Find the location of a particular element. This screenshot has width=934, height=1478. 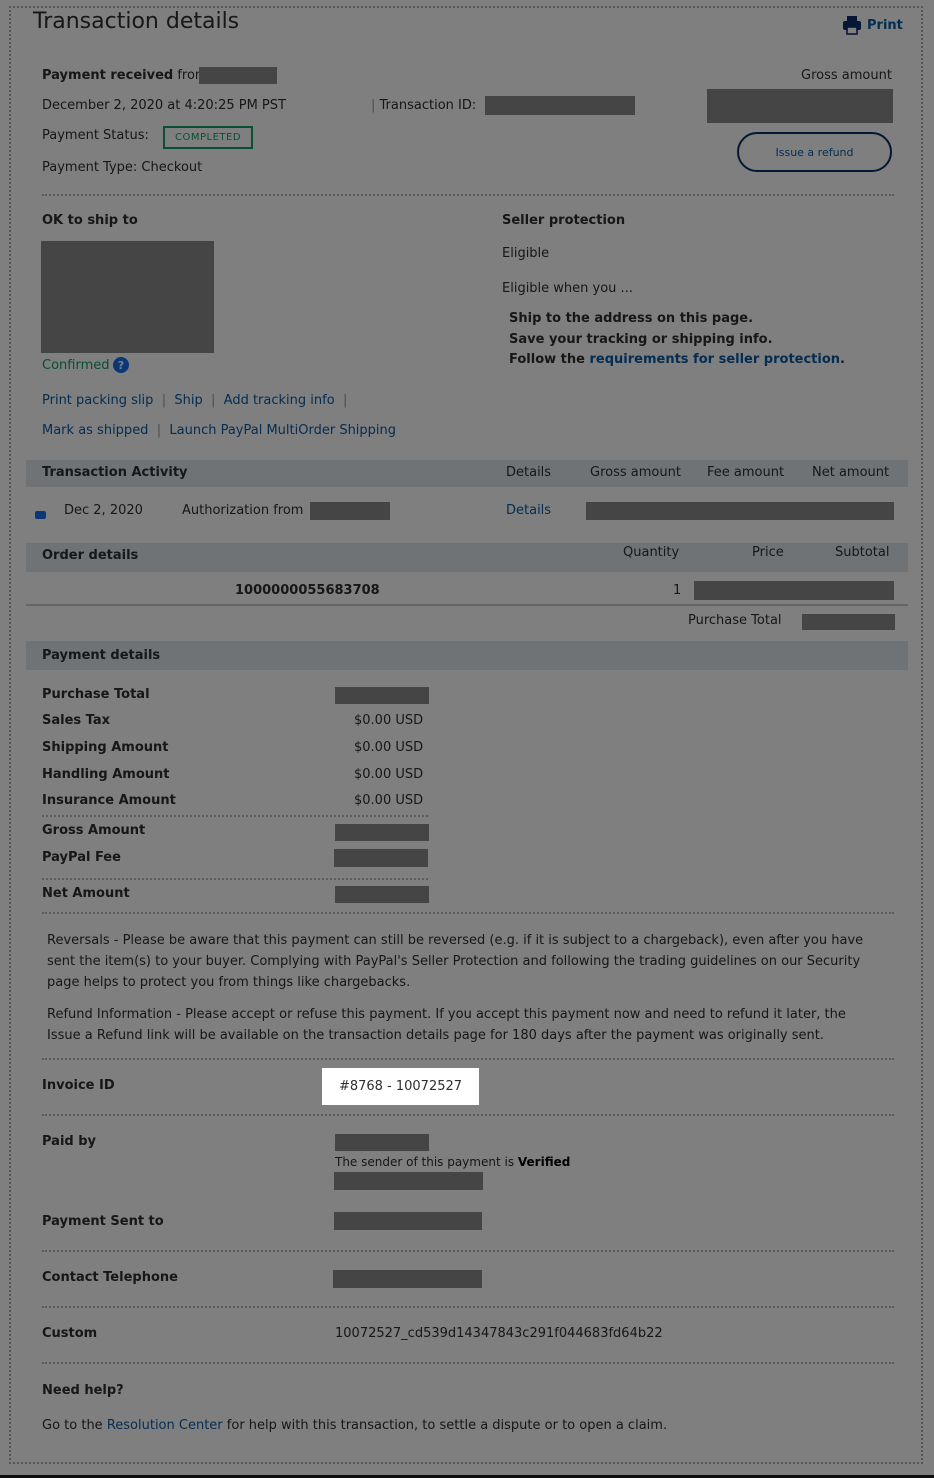

sender-verification: The sender of this payment is Verified is located at coordinates (452, 1162).